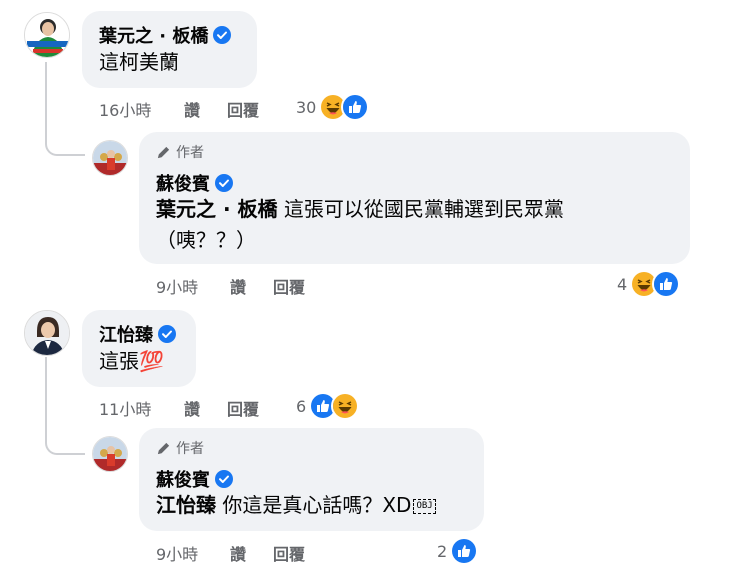 This screenshot has height=567, width=750. What do you see at coordinates (251, 552) in the screenshot?
I see `comment-actions-4: 9小時 讚 回覆` at bounding box center [251, 552].